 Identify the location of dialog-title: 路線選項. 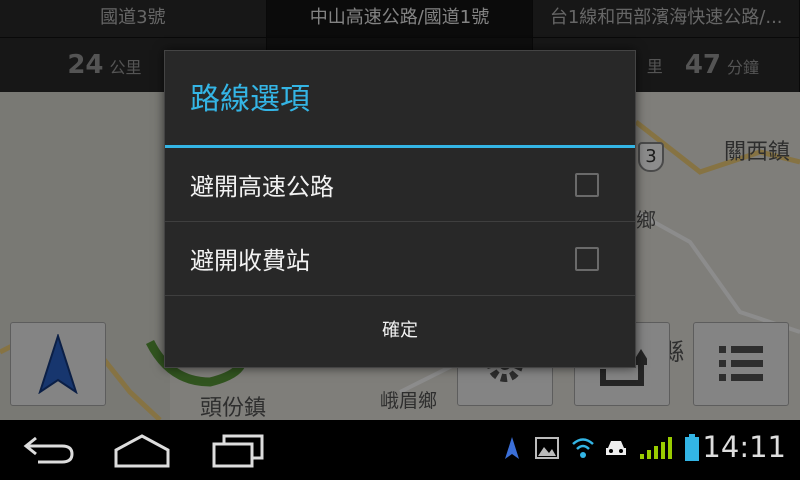
(400, 99).